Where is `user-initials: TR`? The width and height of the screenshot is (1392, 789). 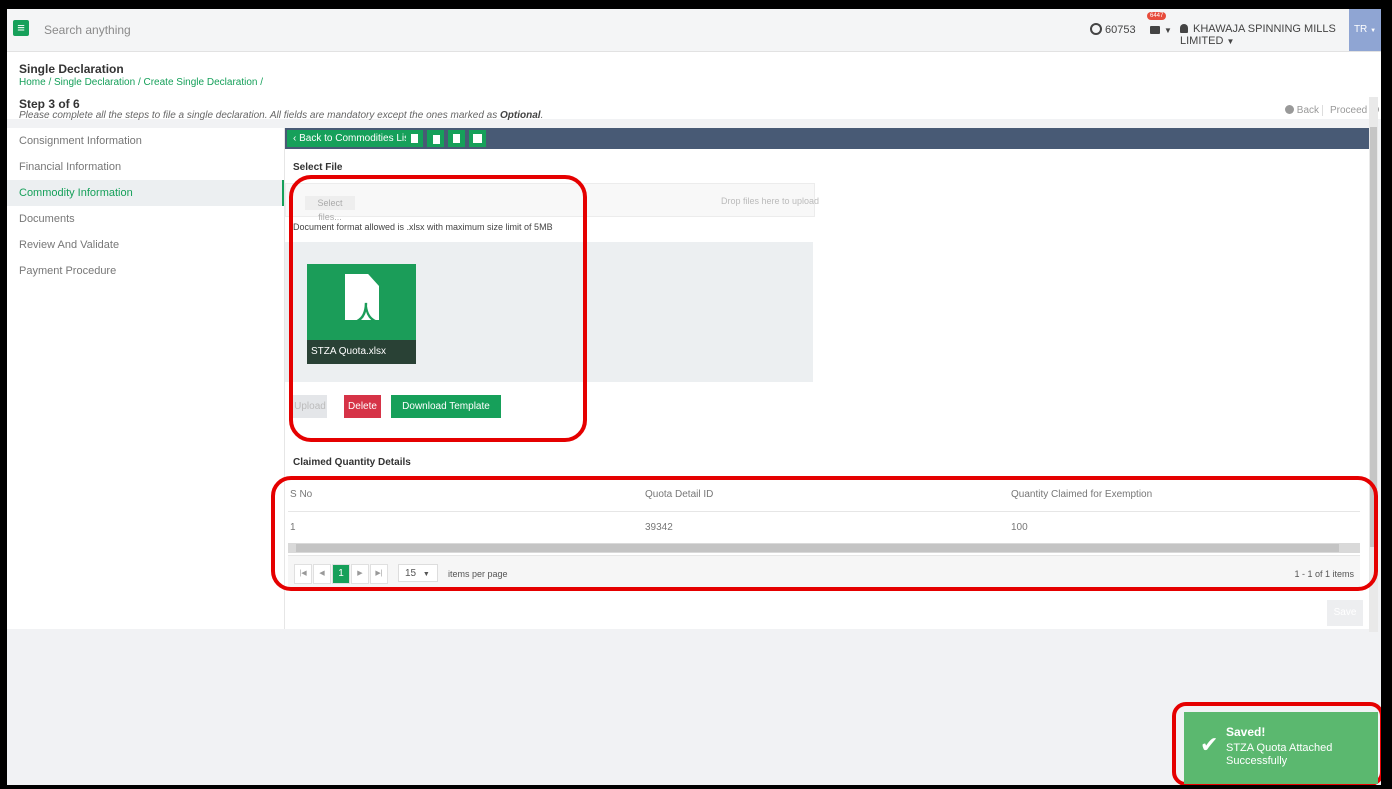
user-initials: TR is located at coordinates (1360, 29).